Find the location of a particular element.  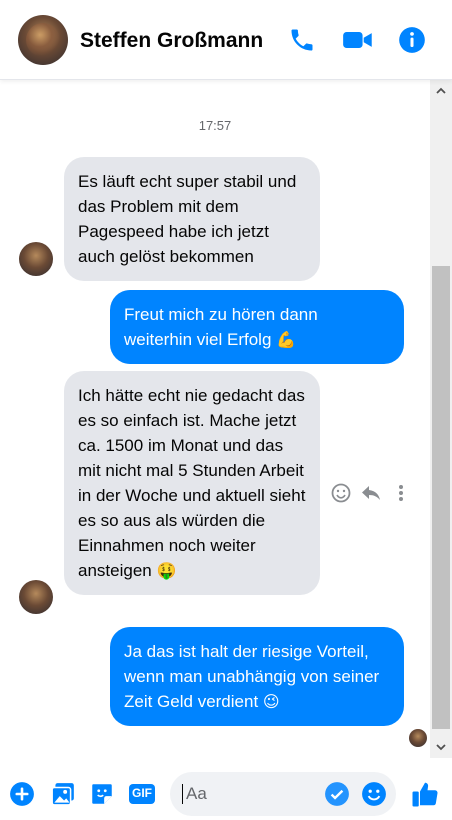

scrollbar is located at coordinates (441, 419).